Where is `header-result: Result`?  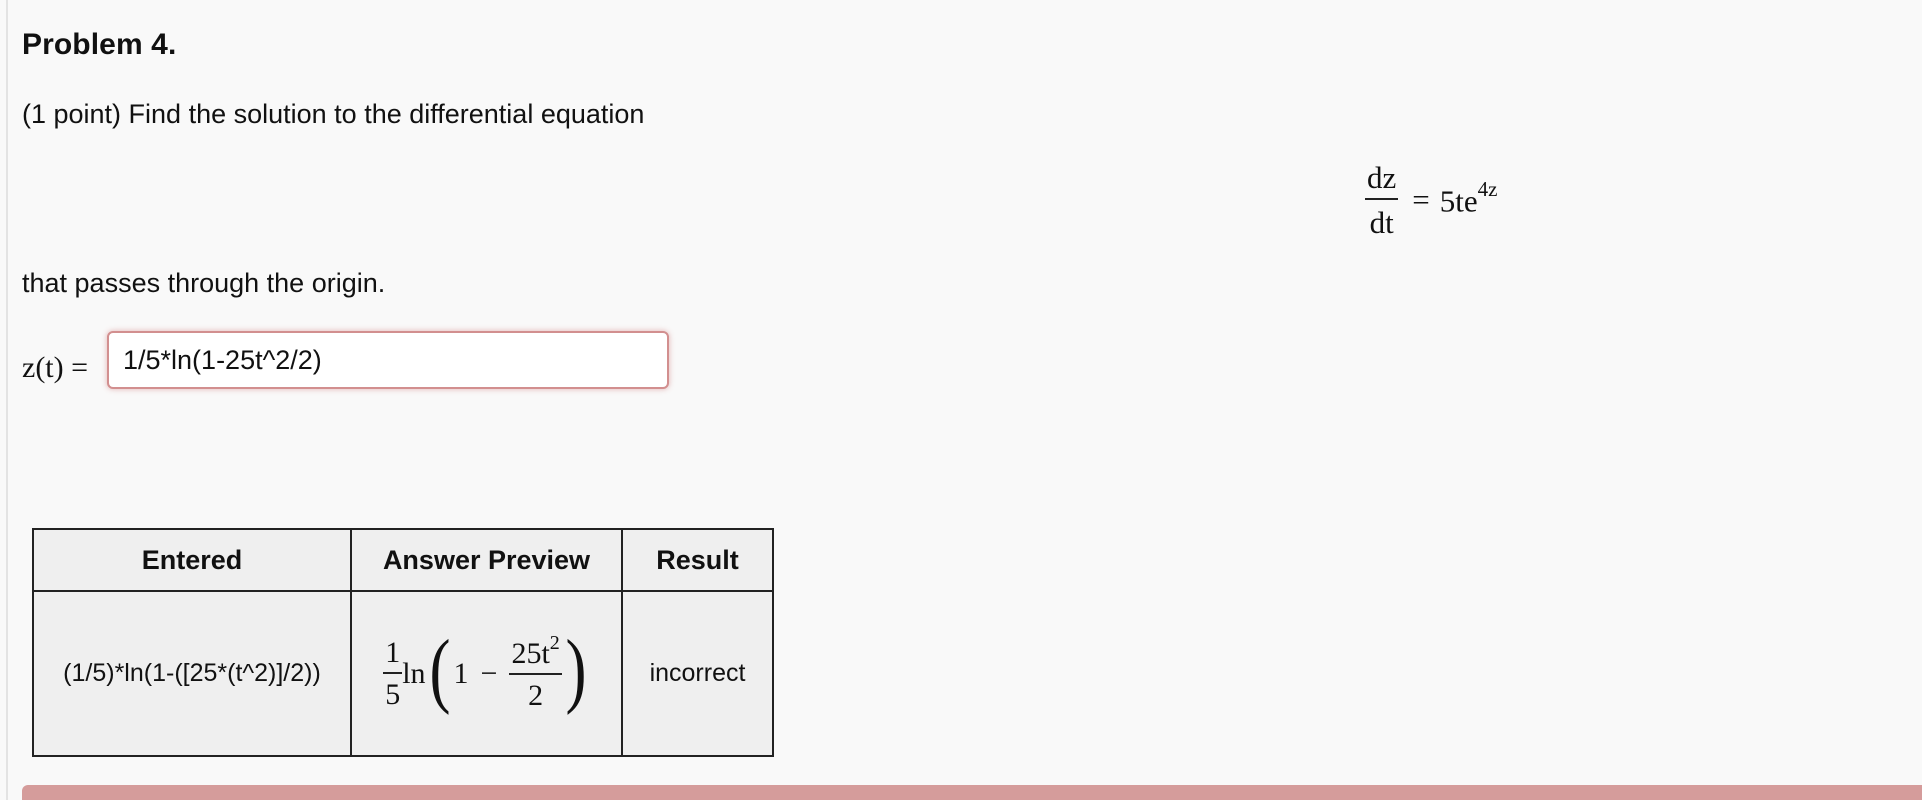
header-result: Result is located at coordinates (697, 560).